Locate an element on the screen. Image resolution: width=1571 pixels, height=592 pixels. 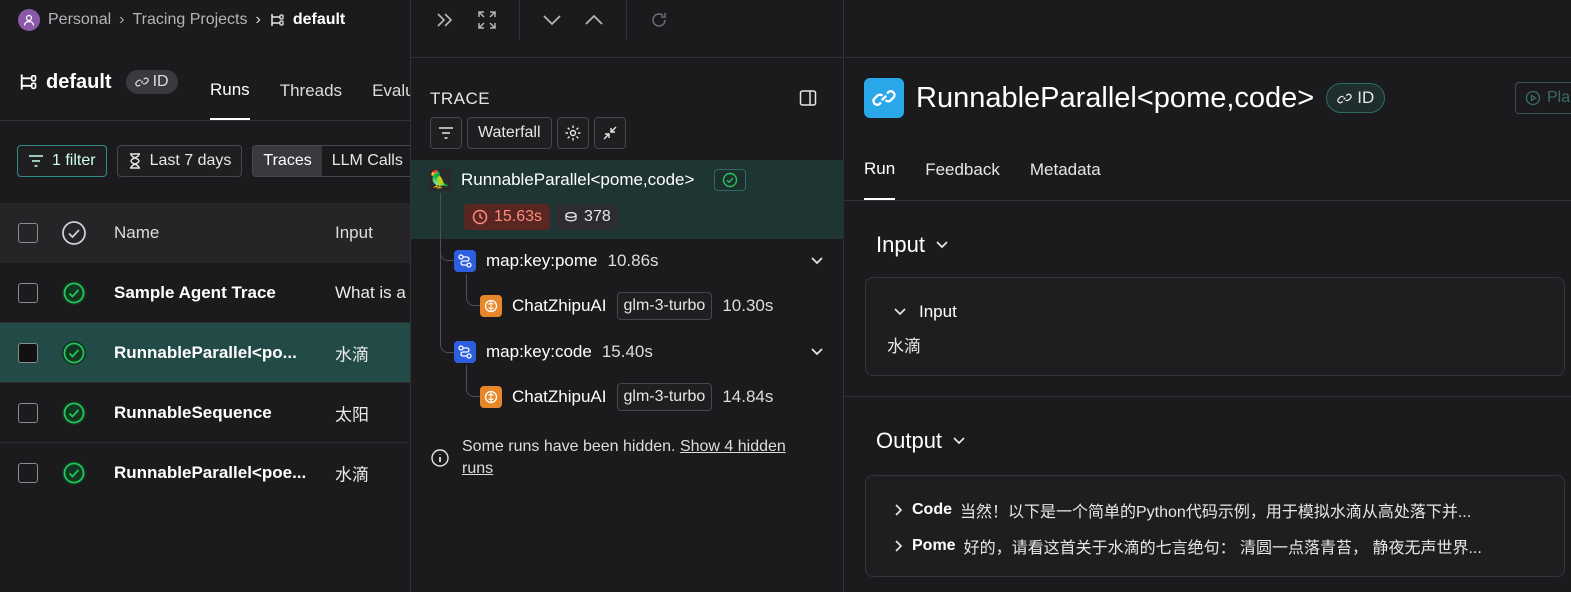
playground-label: Pla is located at coordinates (1559, 97).